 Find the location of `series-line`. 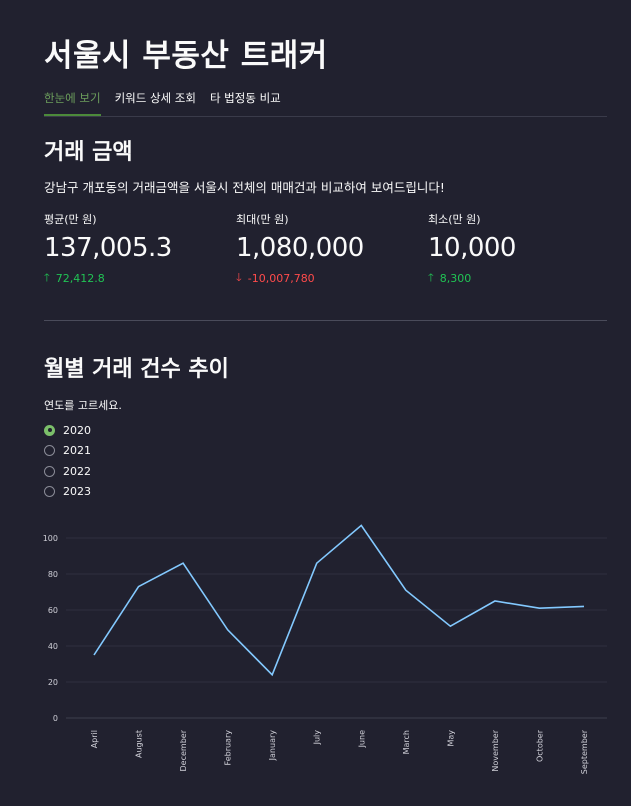

series-line is located at coordinates (339, 600).